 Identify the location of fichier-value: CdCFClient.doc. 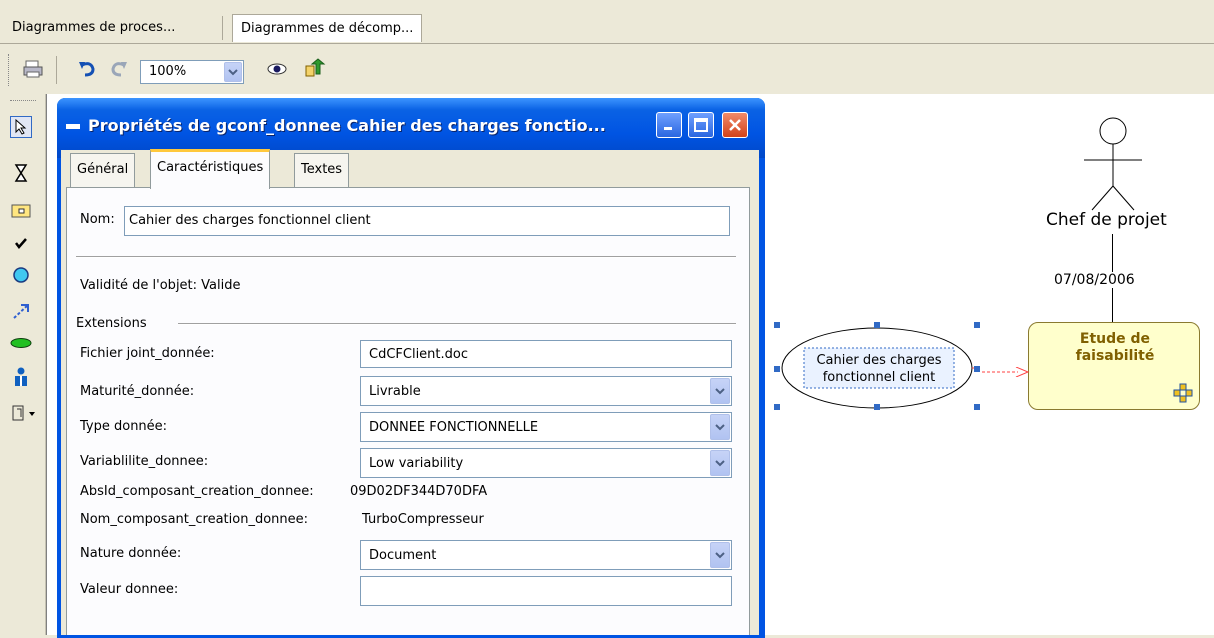
(419, 354).